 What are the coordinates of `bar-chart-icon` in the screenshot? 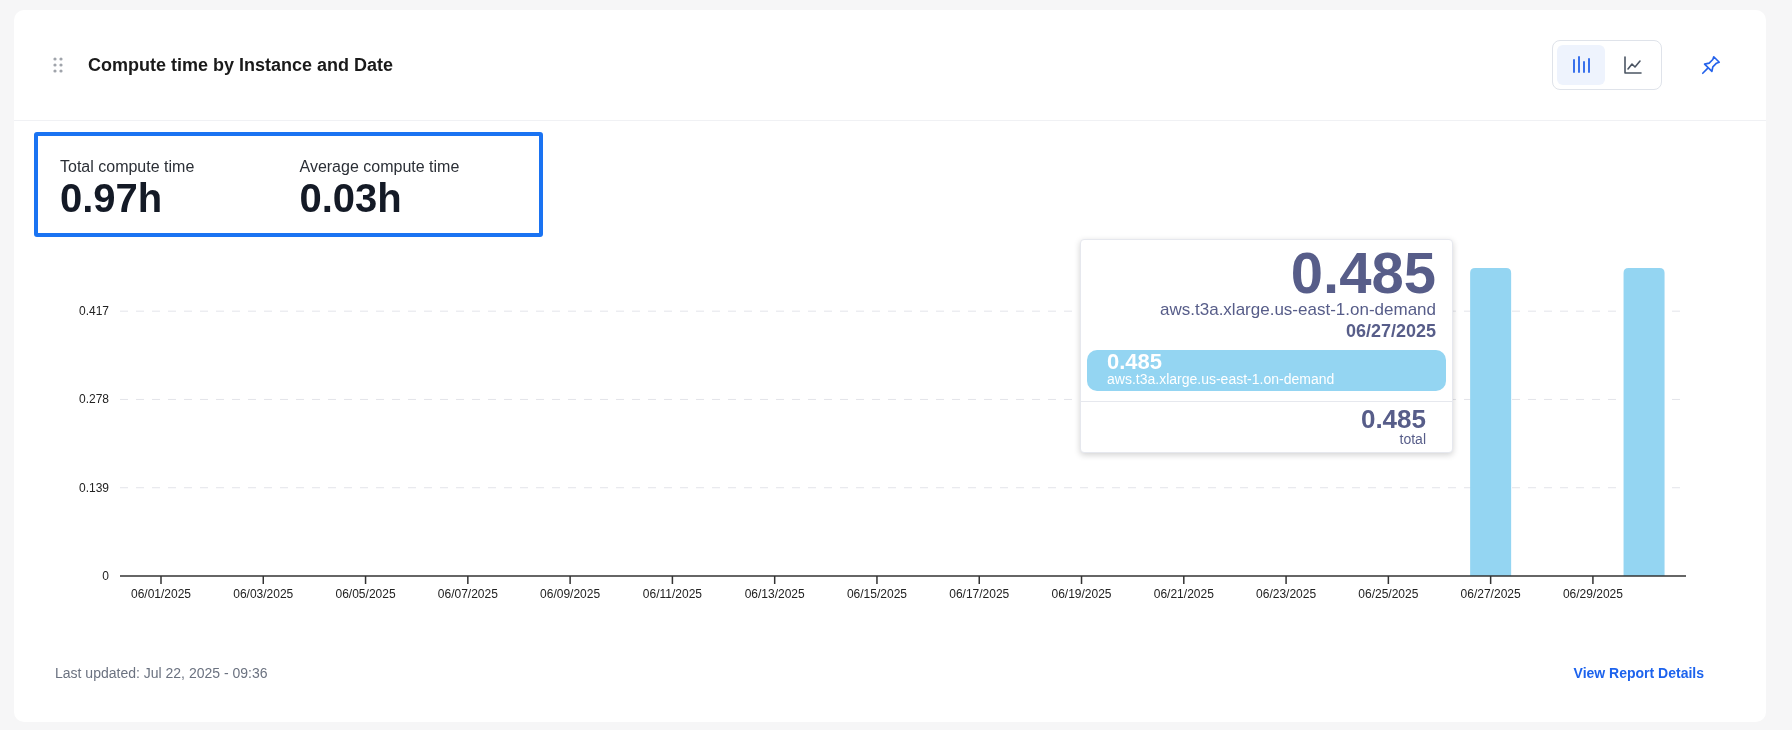 It's located at (1581, 65).